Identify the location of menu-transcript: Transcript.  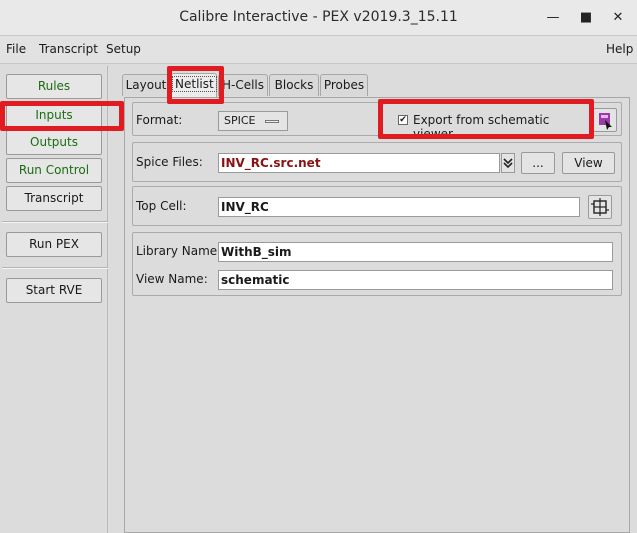
(68, 49).